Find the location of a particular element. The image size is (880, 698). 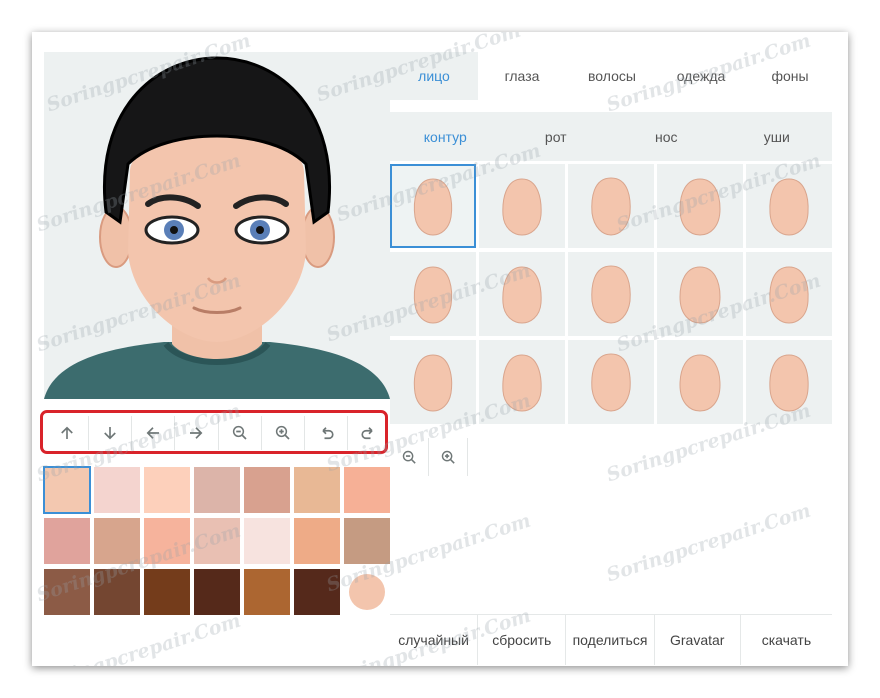

download-button: скачать is located at coordinates (786, 640).